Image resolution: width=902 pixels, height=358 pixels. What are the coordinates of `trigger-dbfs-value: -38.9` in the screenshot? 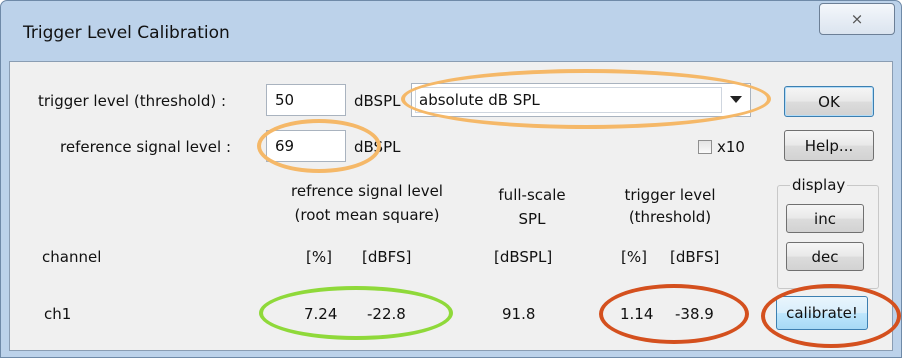 It's located at (694, 314).